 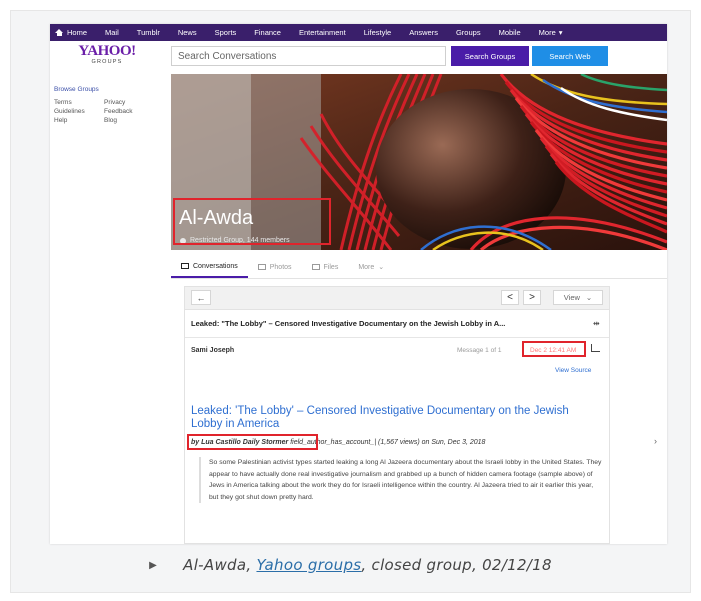 I want to click on search-groups-button: Search Groups, so click(x=490, y=56).